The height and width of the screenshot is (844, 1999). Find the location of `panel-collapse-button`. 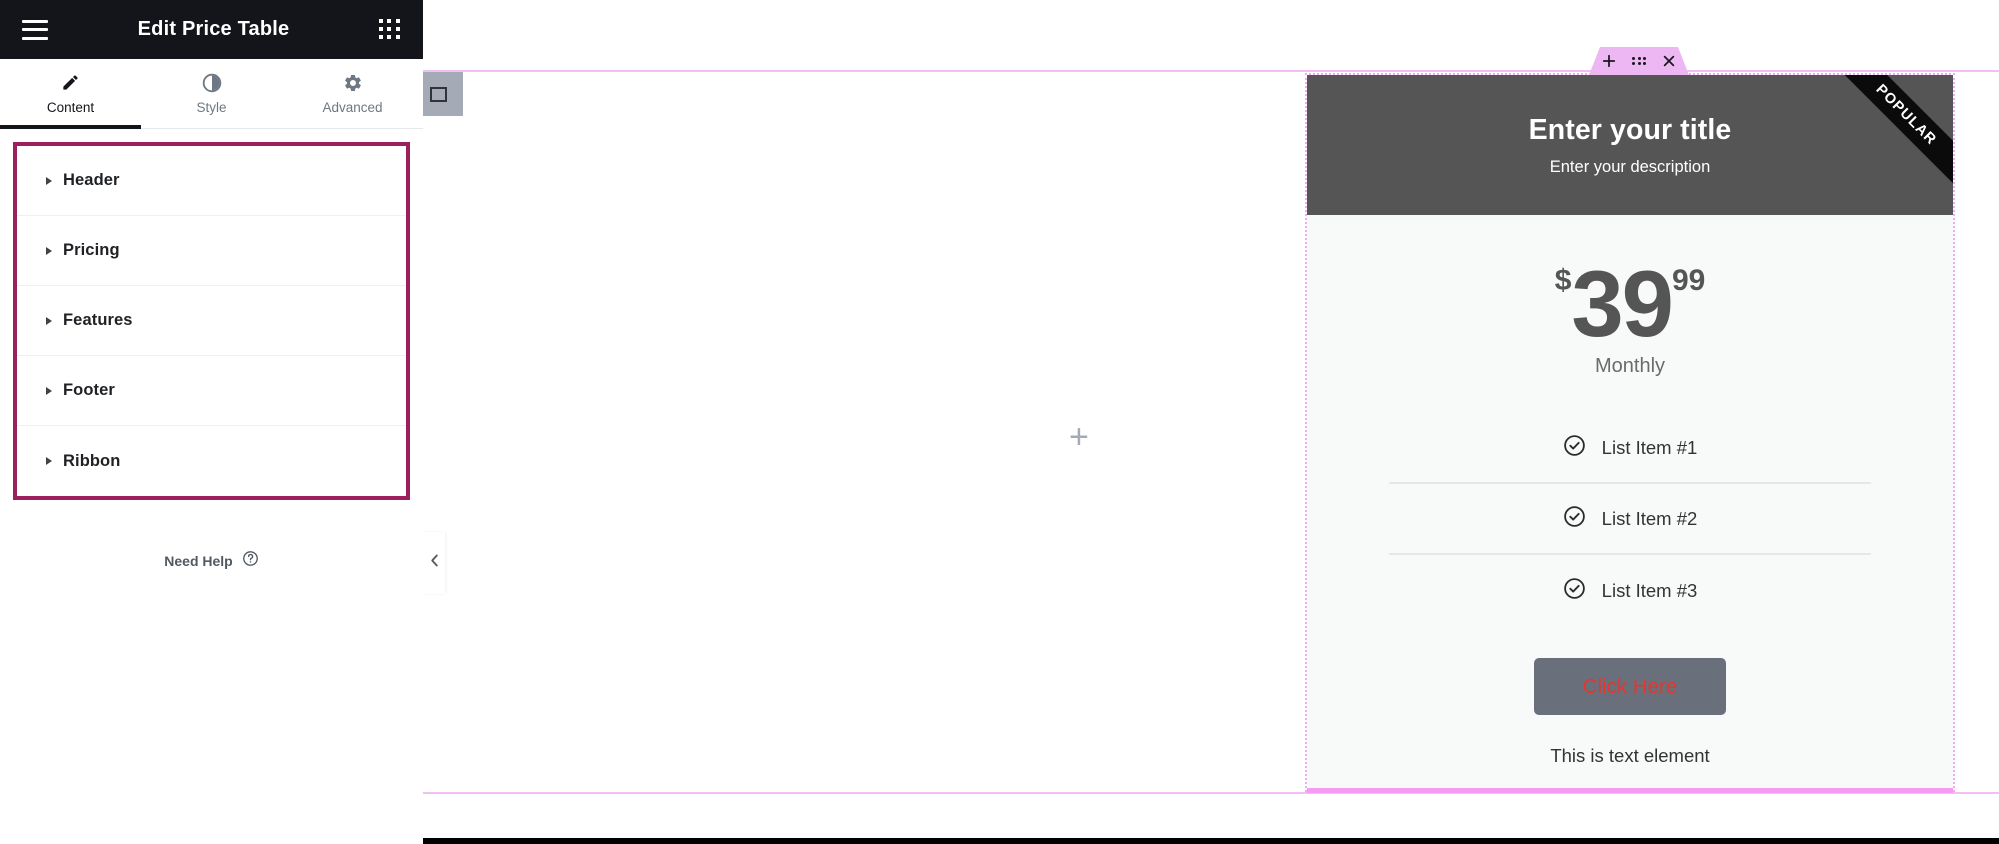

panel-collapse-button is located at coordinates (434, 563).